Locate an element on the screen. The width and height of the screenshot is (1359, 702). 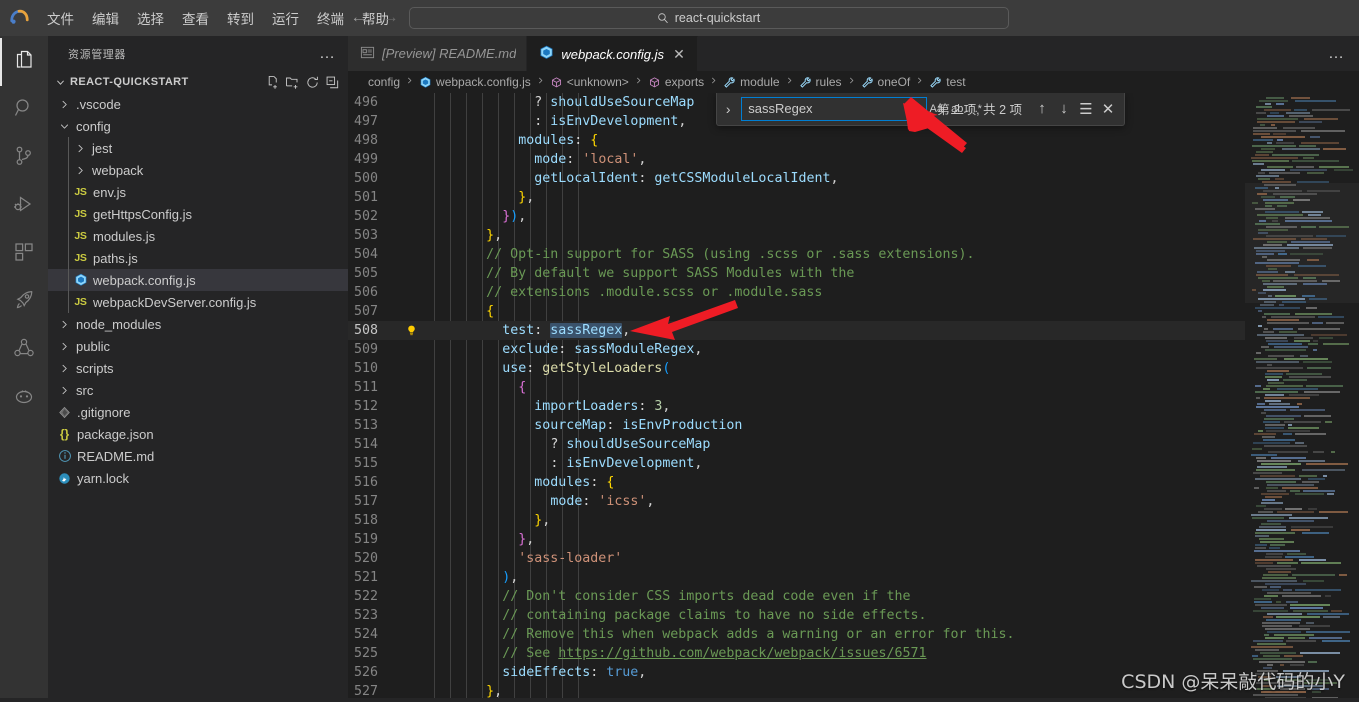
code-line-508: 508 test: sassRegex, is located at coordinates (796, 330).